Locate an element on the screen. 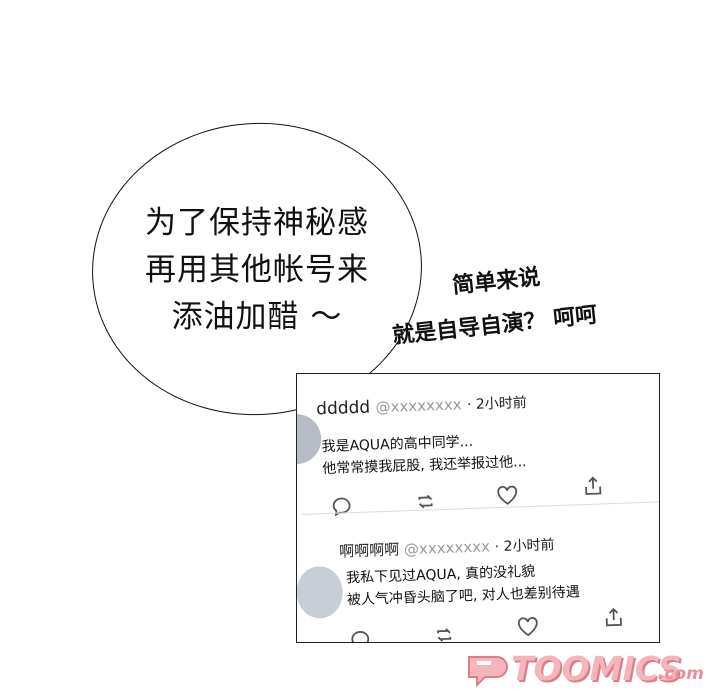 The image size is (720, 700). post-username-row: ddddd @xxxxxxxx · 2小时前 is located at coordinates (421, 405).